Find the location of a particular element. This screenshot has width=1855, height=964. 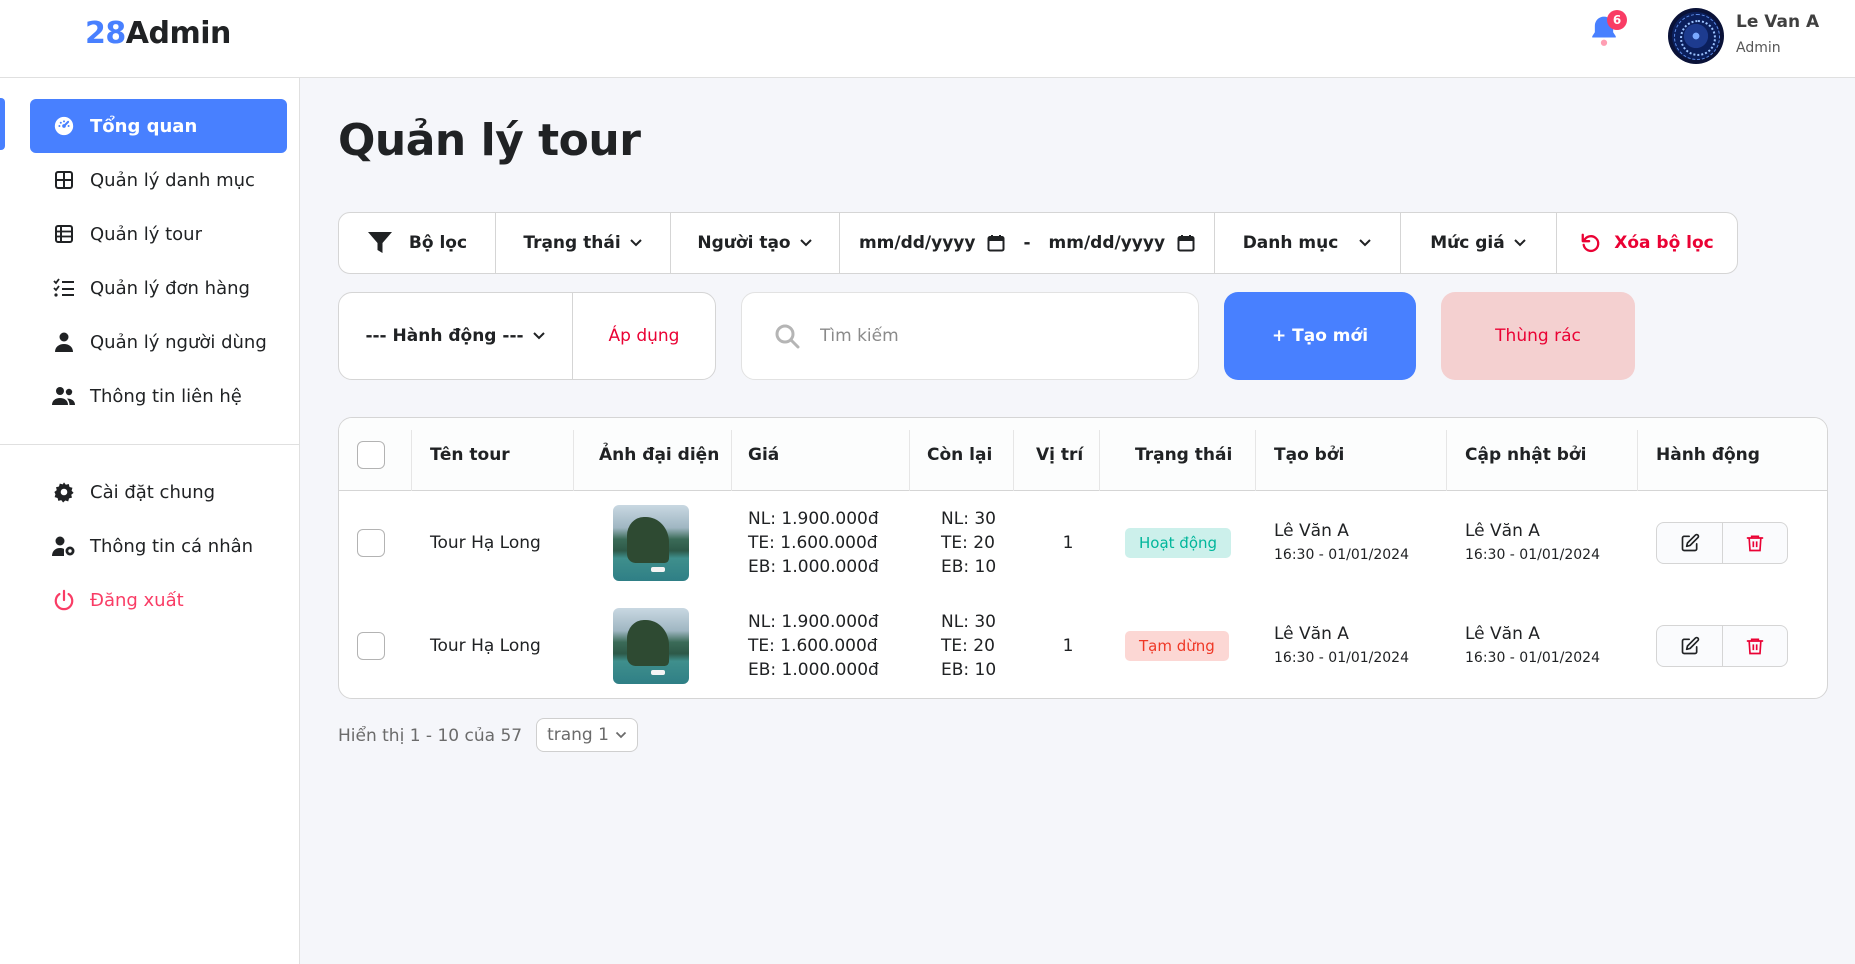

status-badge: Tạm dừng is located at coordinates (1177, 645).